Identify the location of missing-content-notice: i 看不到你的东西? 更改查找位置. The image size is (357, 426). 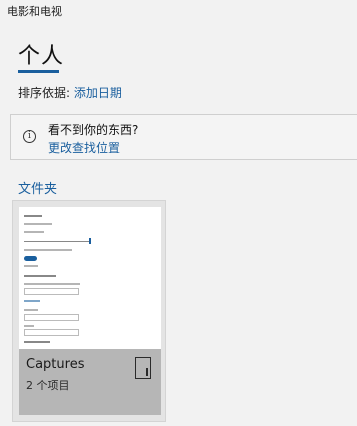
(183, 137).